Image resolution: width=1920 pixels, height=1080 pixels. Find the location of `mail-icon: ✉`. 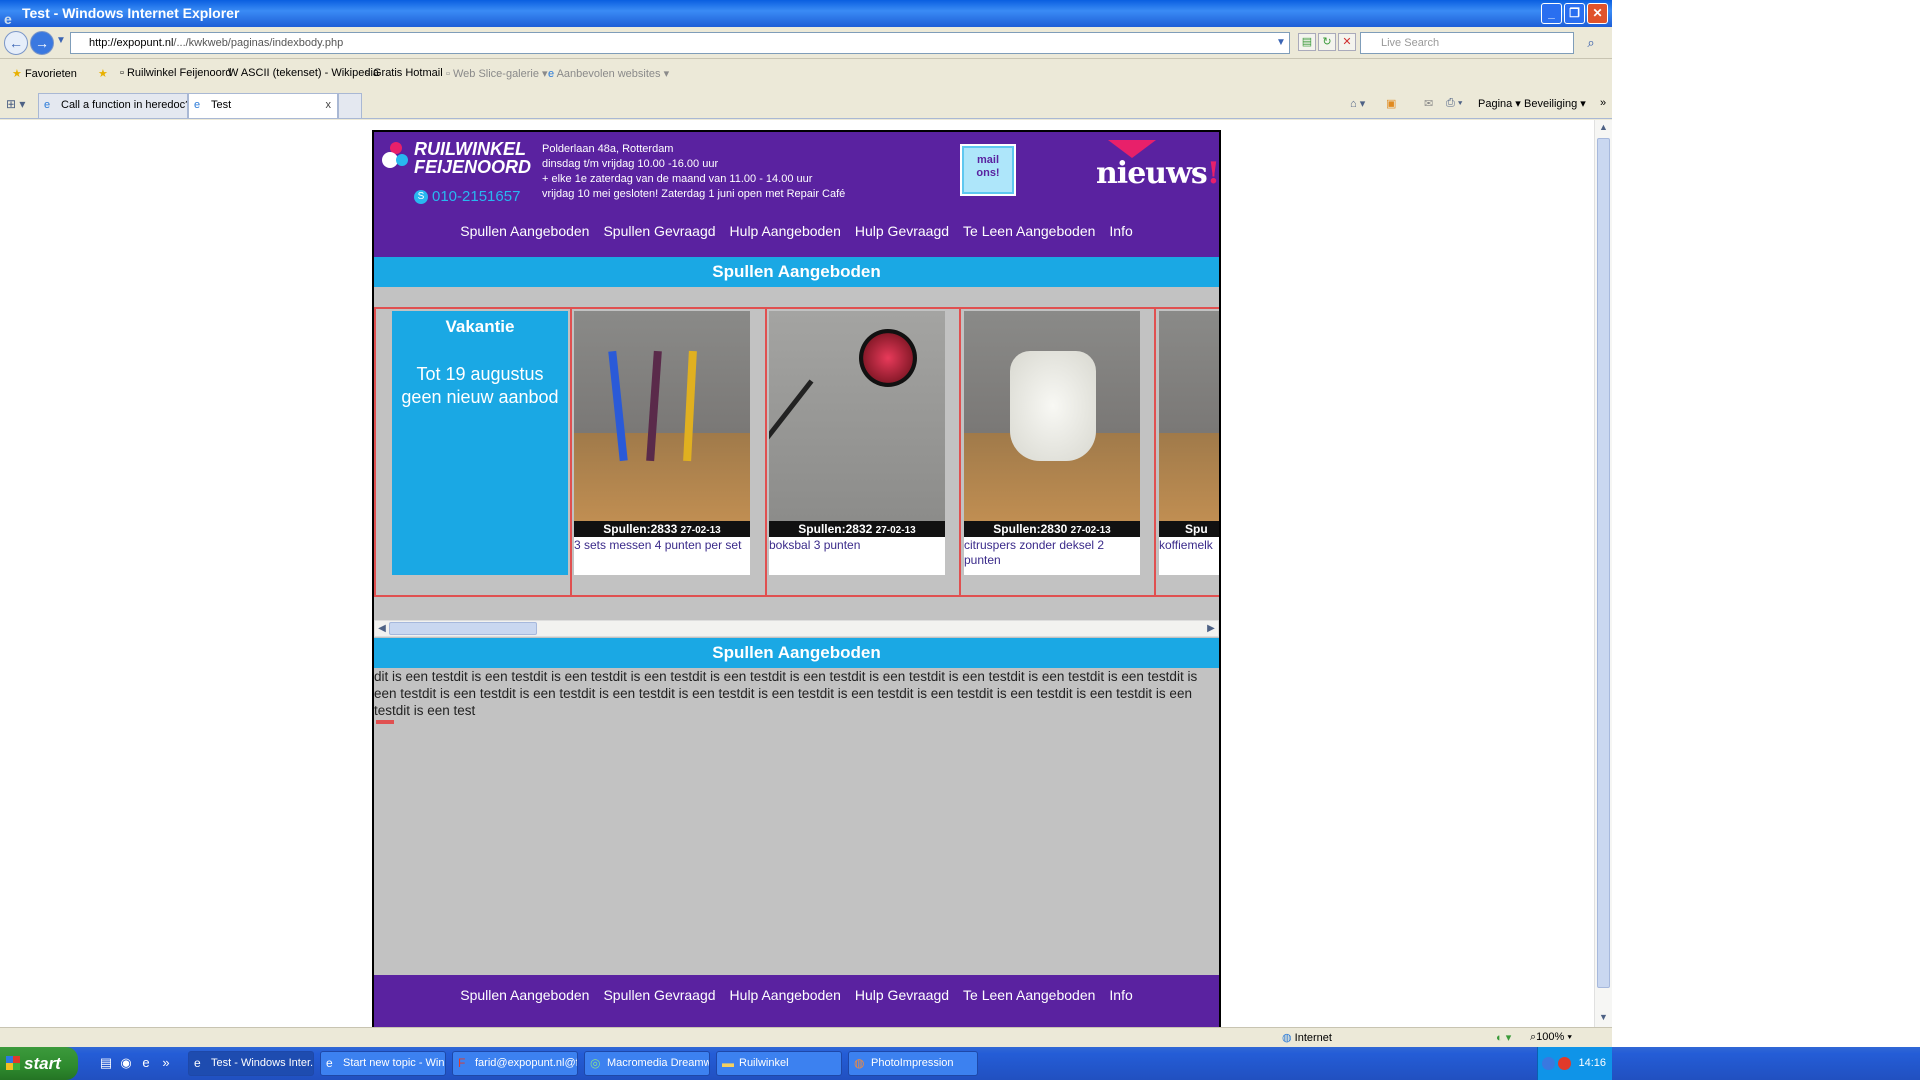

mail-icon: ✉ is located at coordinates (1428, 103).